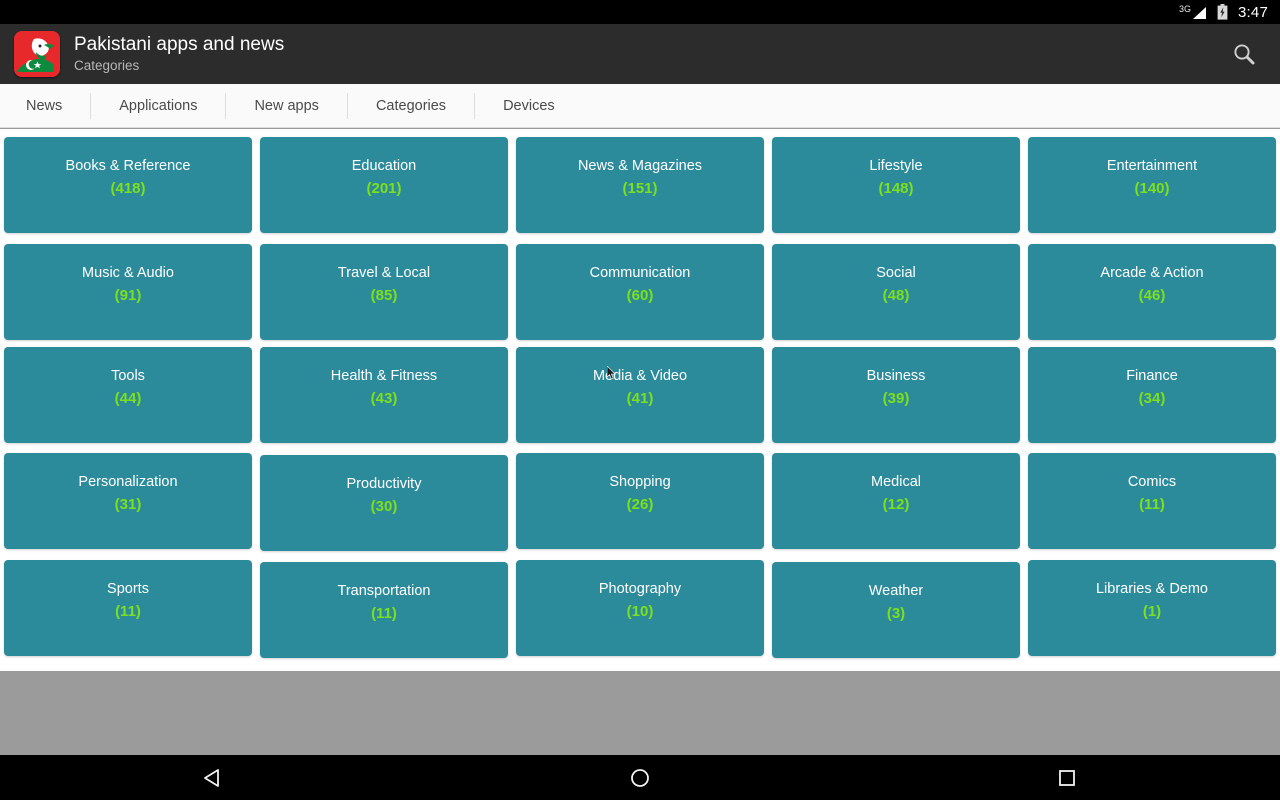  Describe the element at coordinates (179, 44) in the screenshot. I see `page-title: Pakistani apps and news` at that location.